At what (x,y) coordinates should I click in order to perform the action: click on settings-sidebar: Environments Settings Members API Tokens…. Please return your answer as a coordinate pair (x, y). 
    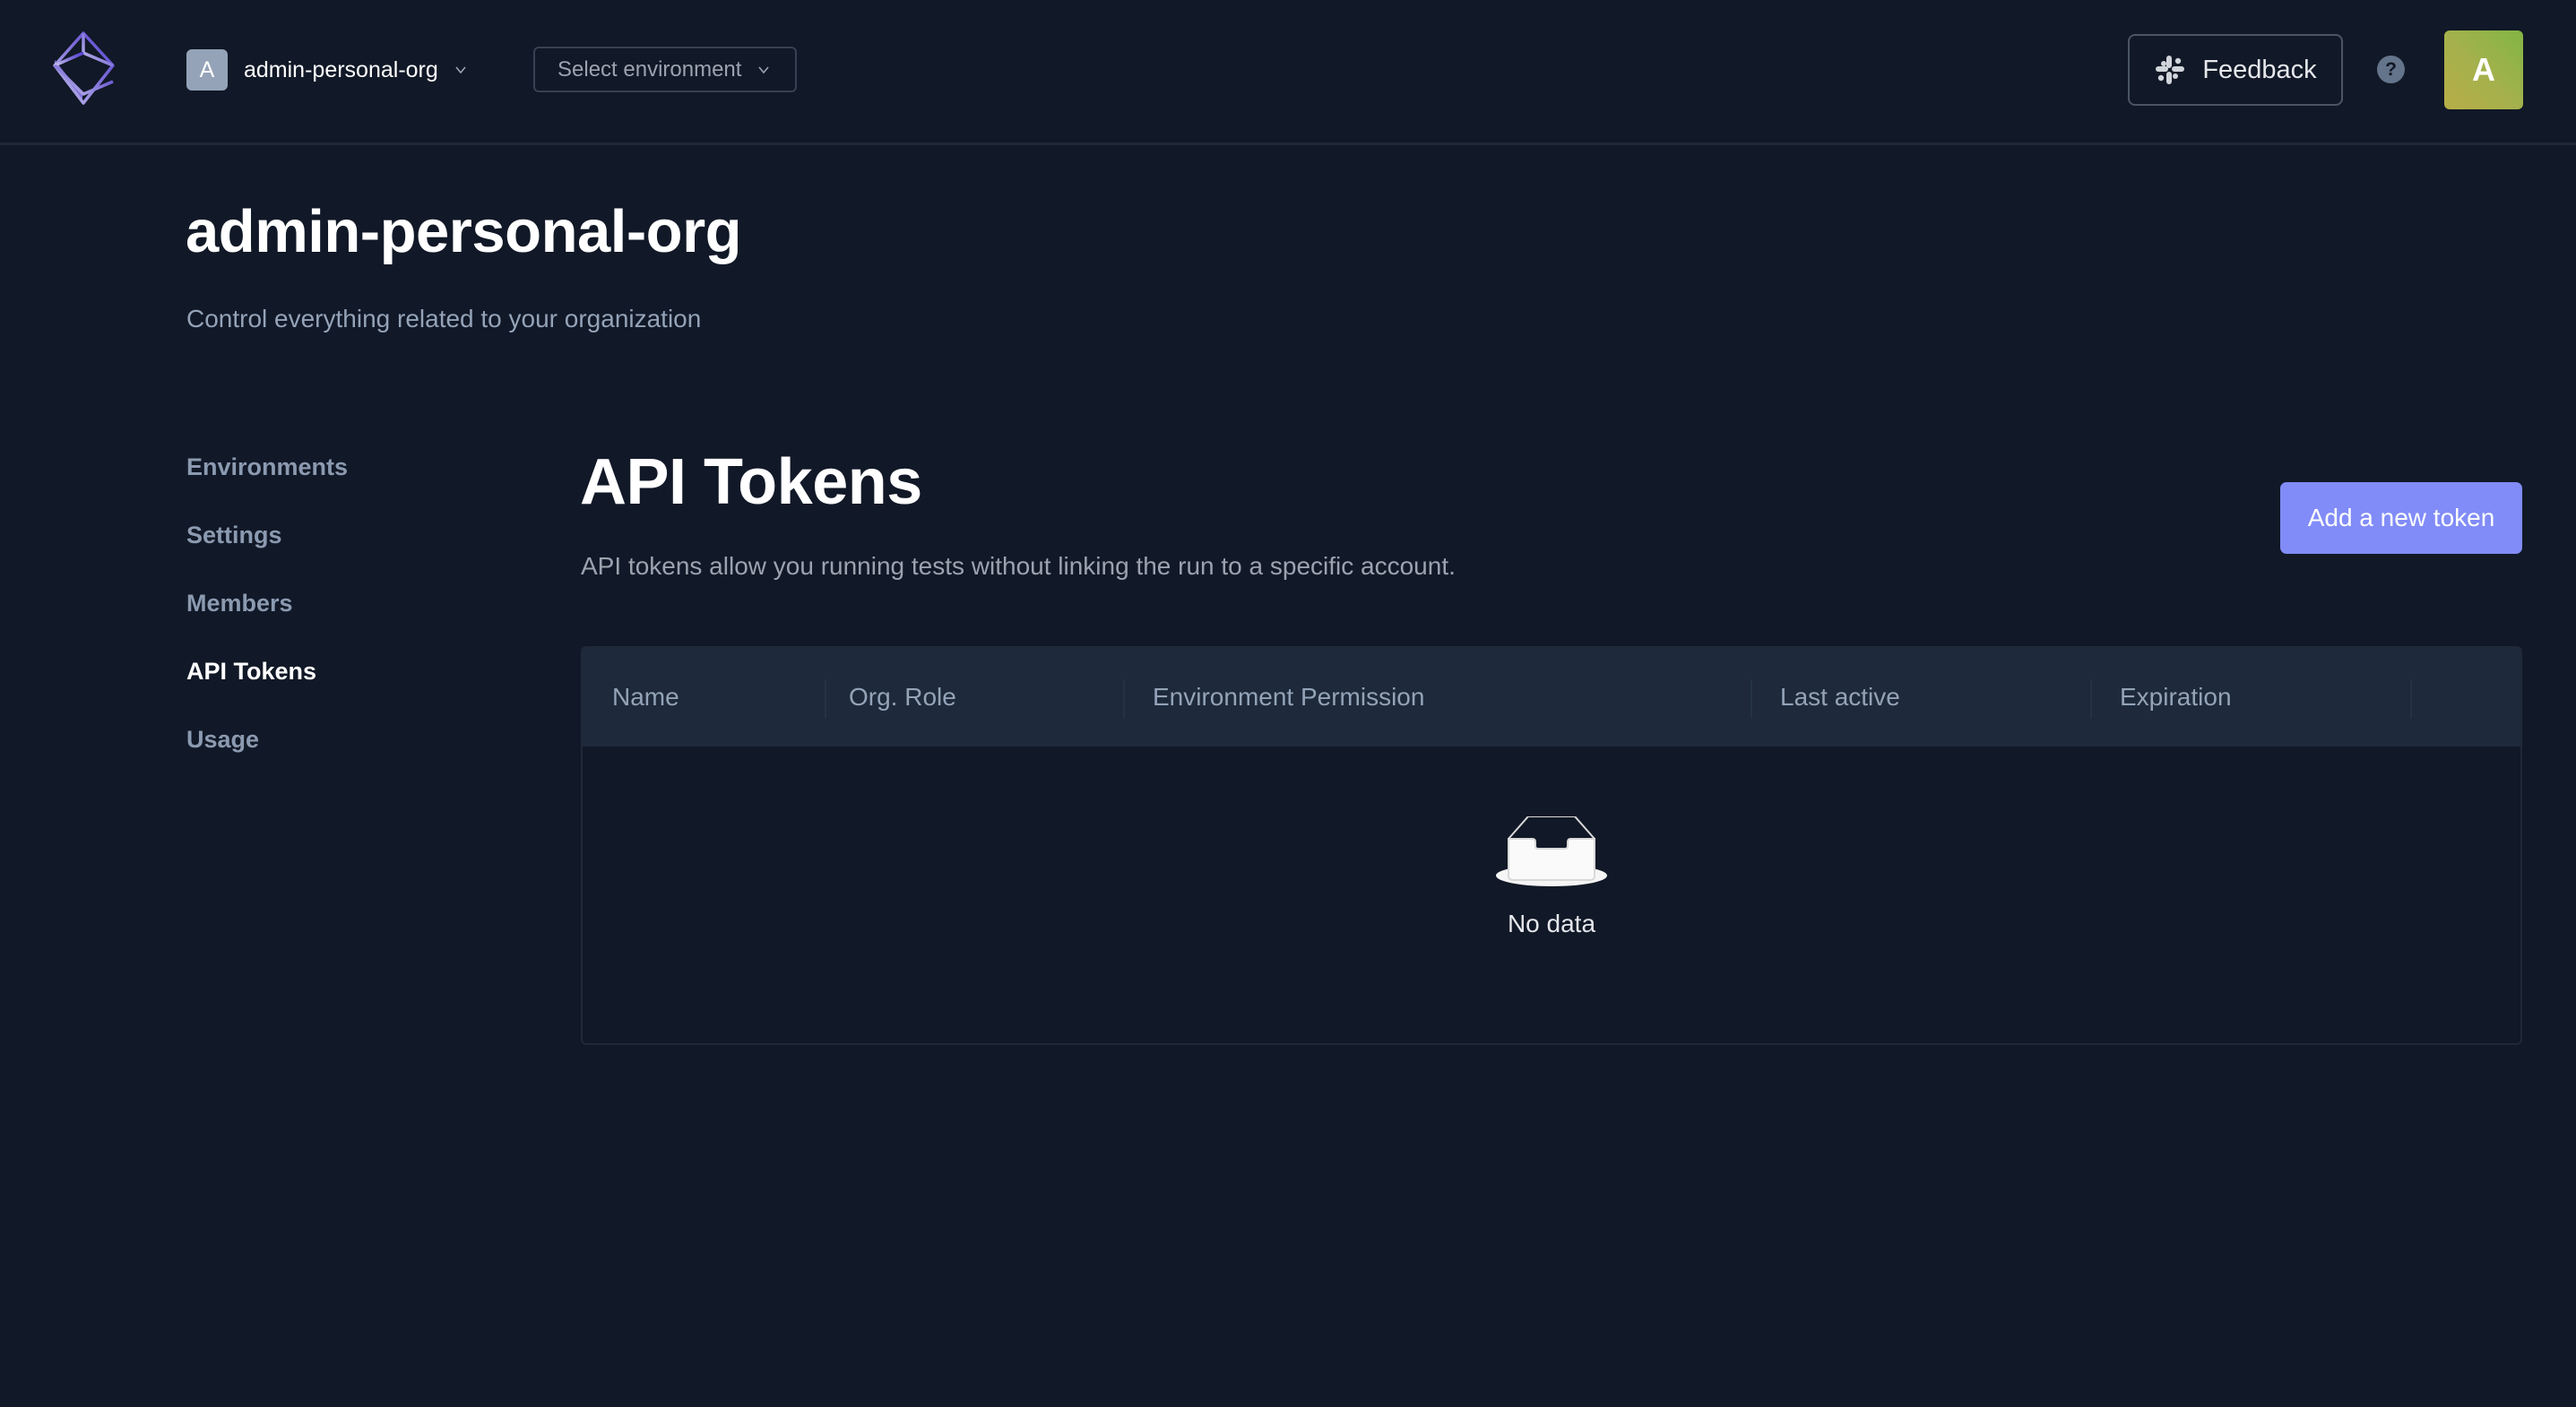
    Looking at the image, I should click on (267, 620).